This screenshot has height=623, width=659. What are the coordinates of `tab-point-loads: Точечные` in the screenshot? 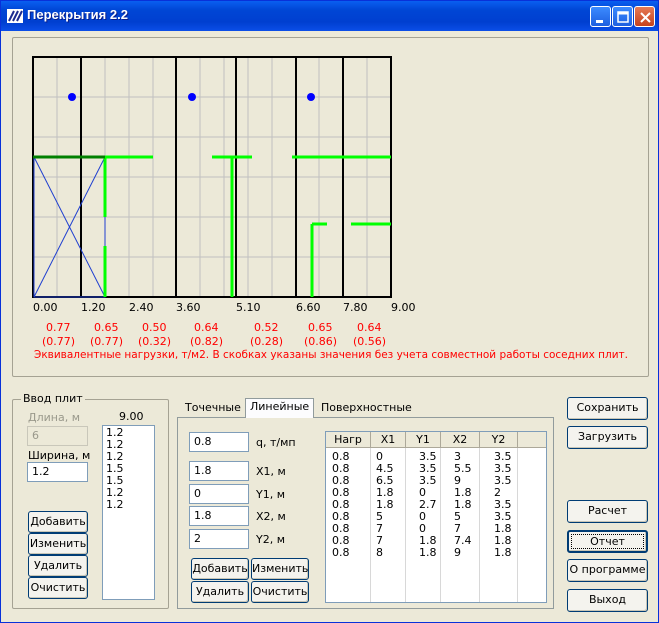 It's located at (213, 408).